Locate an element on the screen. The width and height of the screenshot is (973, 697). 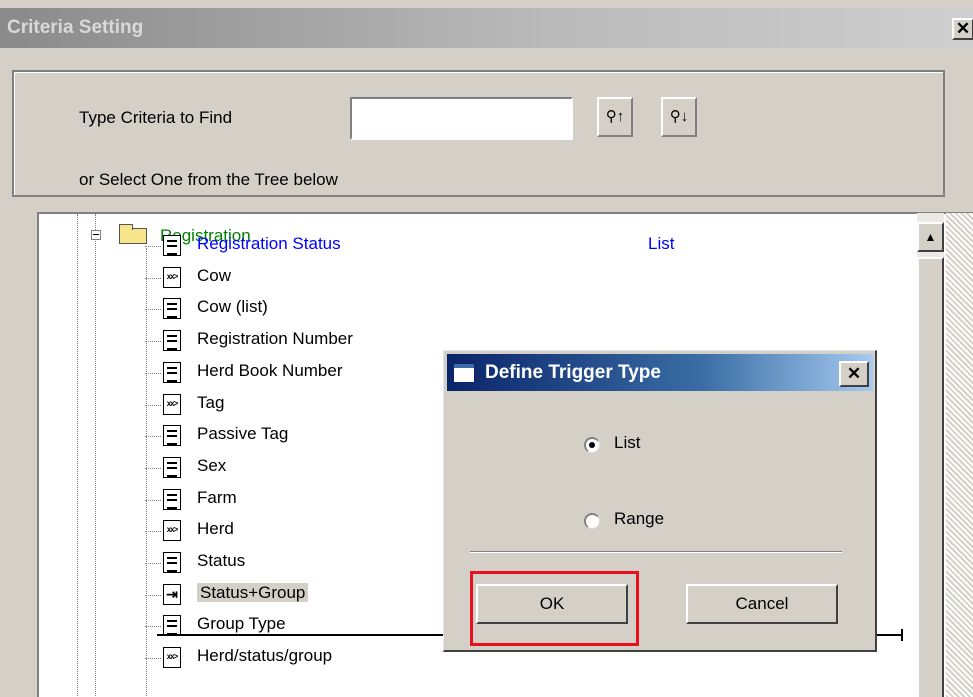
scroll-up-button: ▲ is located at coordinates (930, 237).